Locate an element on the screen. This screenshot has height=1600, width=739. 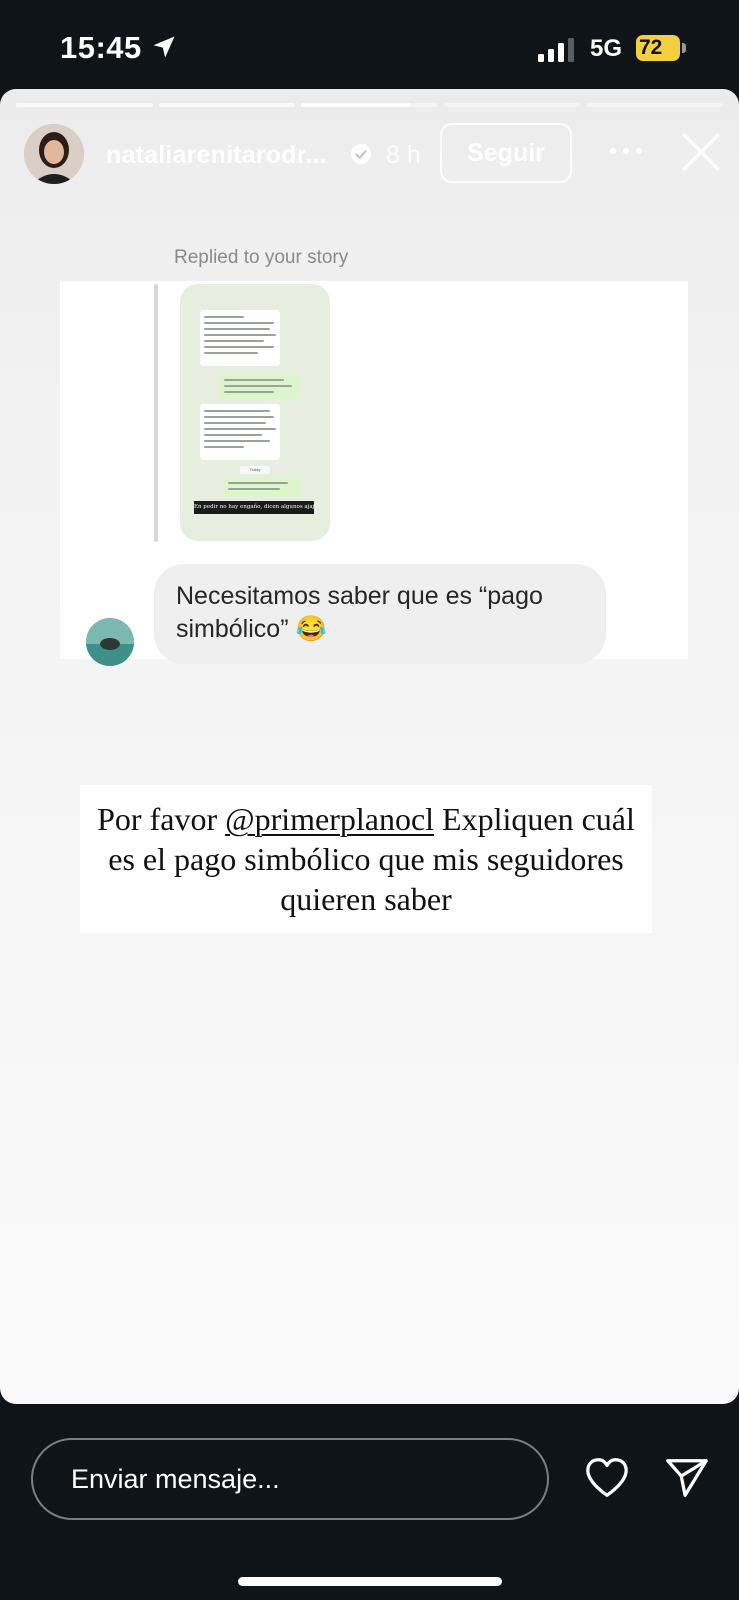
heart-icon is located at coordinates (607, 1478).